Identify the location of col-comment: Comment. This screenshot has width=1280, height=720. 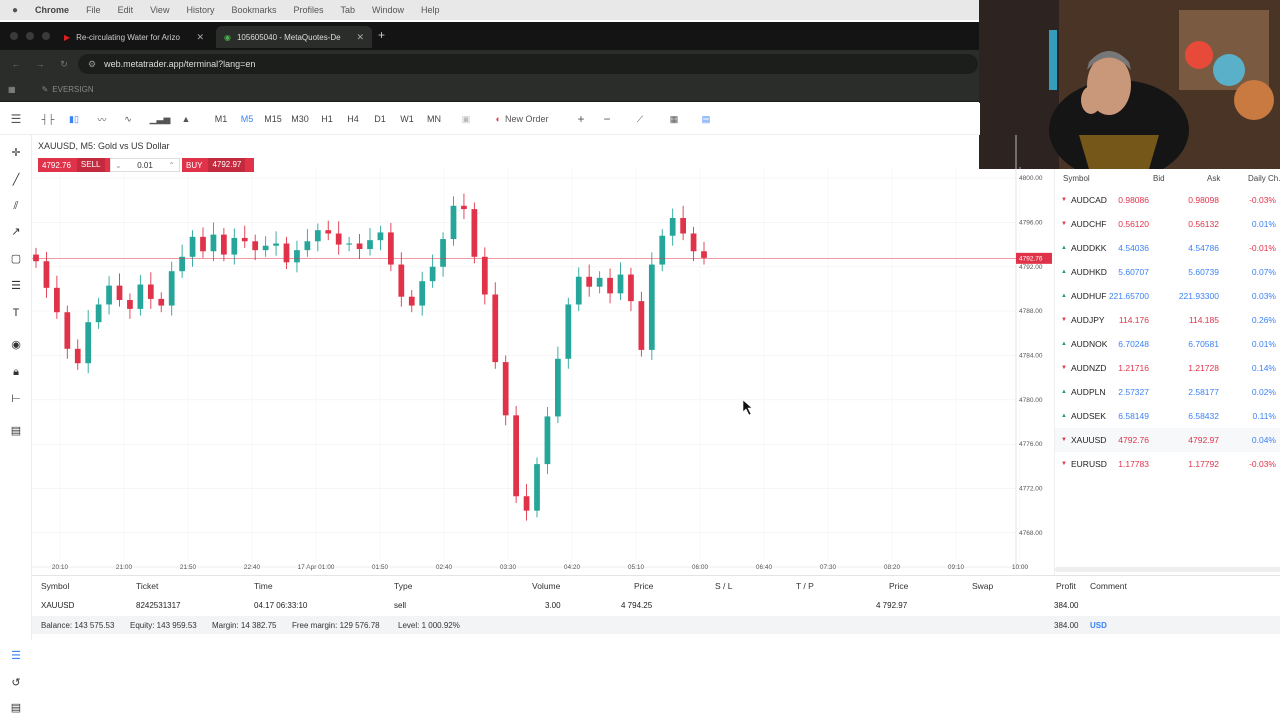
(1108, 586).